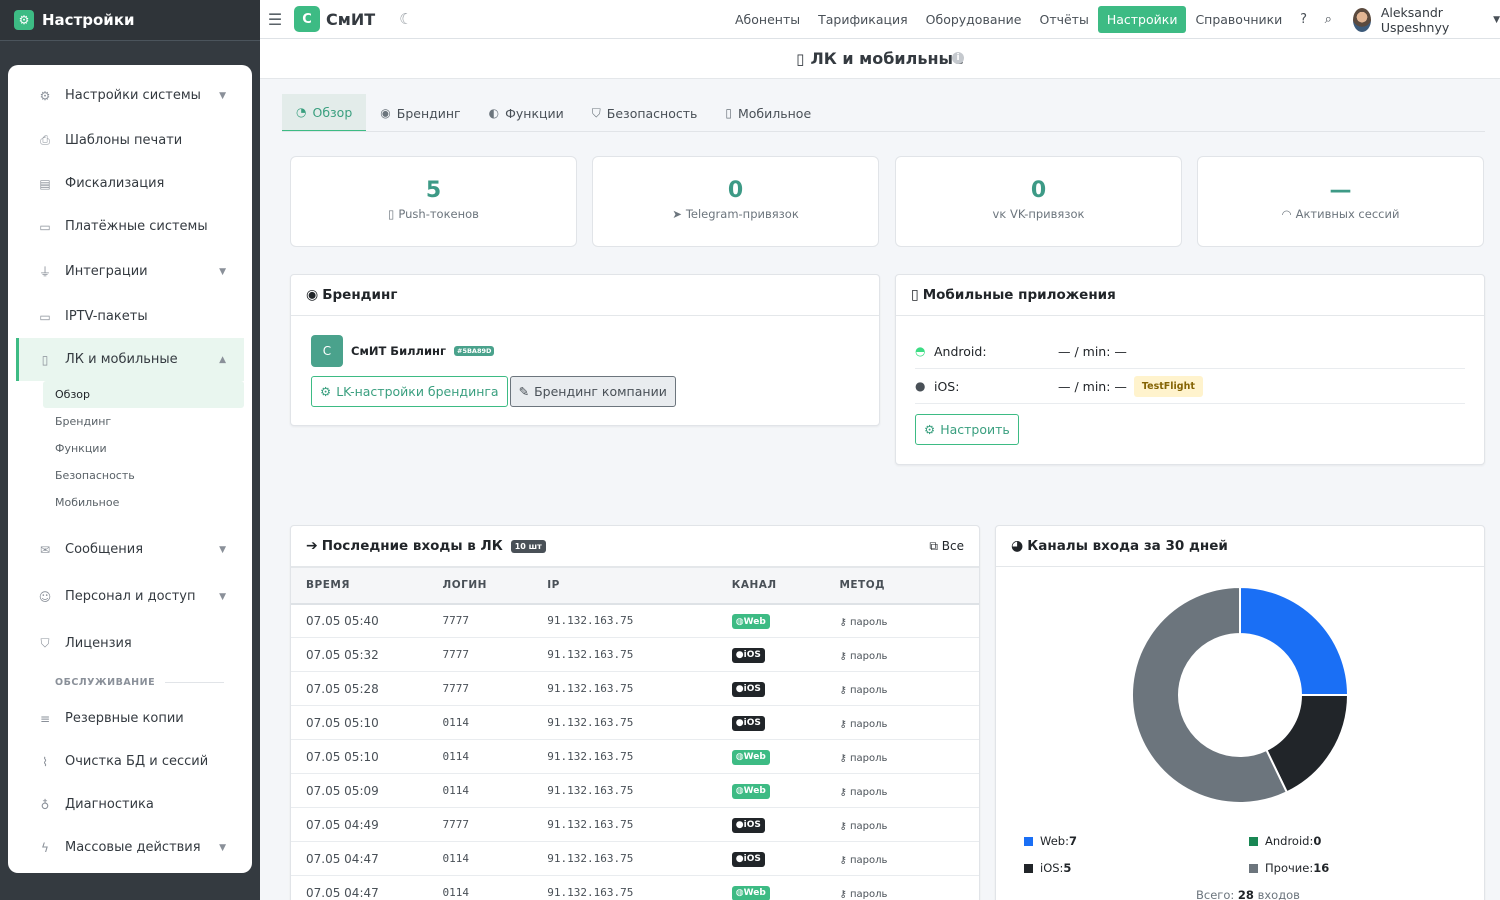 This screenshot has width=1500, height=900. Describe the element at coordinates (139, 682) in the screenshot. I see `sidebar-section-label: ОБСЛУЖИВАНИЕ` at that location.